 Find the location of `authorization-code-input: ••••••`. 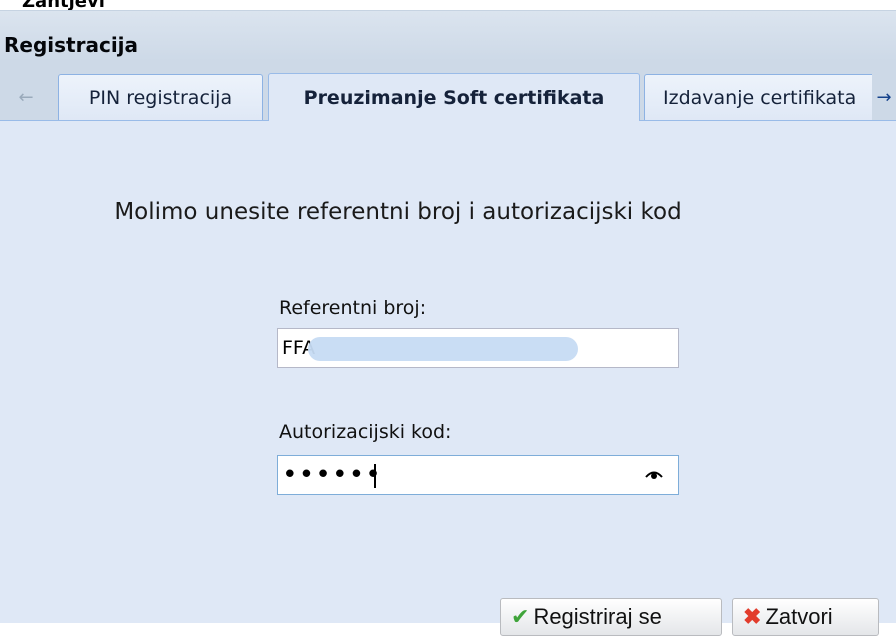

authorization-code-input: •••••• is located at coordinates (478, 475).